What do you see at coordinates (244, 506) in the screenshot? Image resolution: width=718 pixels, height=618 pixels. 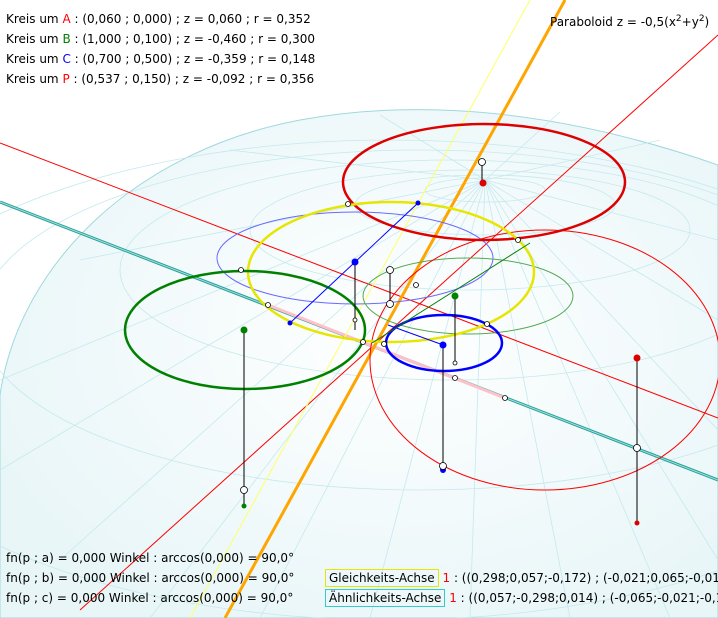 I see `point-B-bottom` at bounding box center [244, 506].